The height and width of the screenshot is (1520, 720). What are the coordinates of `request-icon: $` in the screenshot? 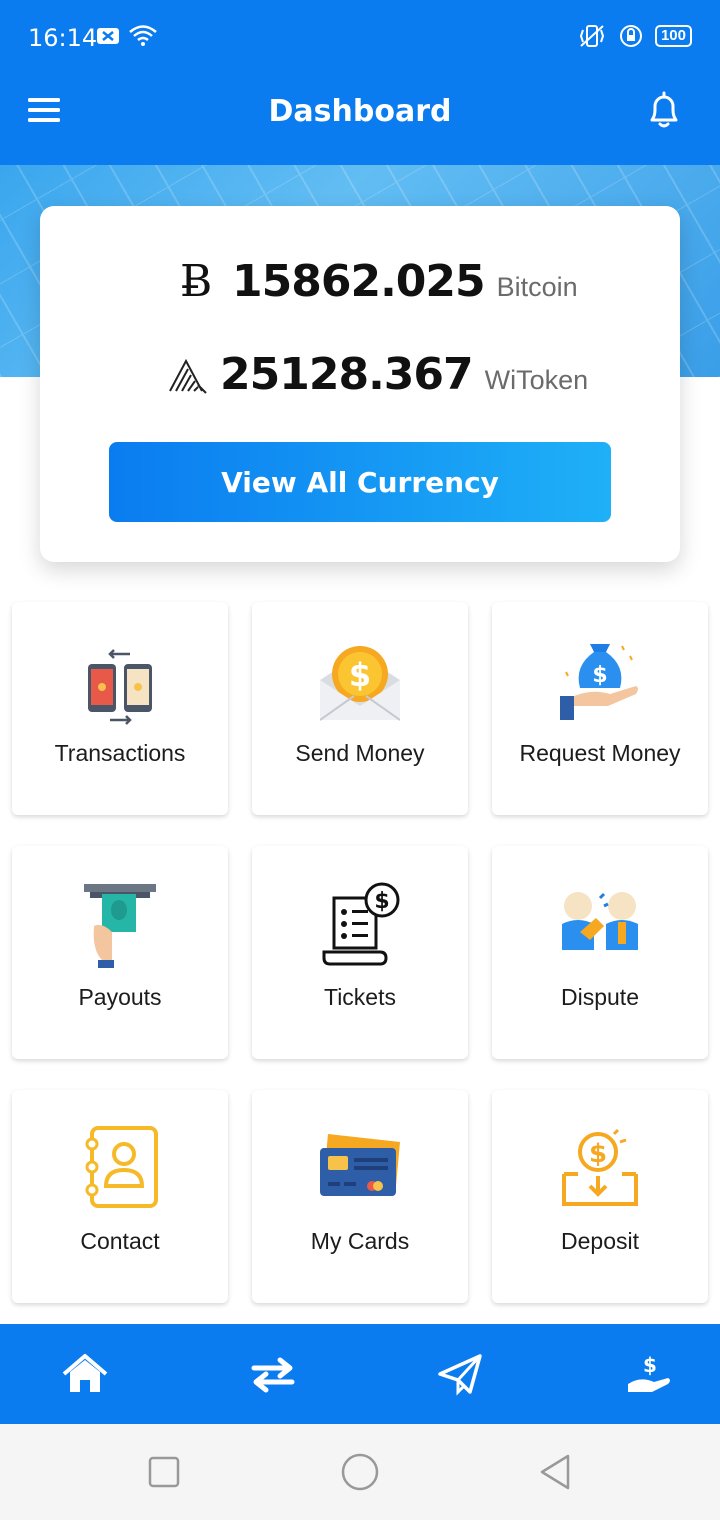 It's located at (649, 1374).